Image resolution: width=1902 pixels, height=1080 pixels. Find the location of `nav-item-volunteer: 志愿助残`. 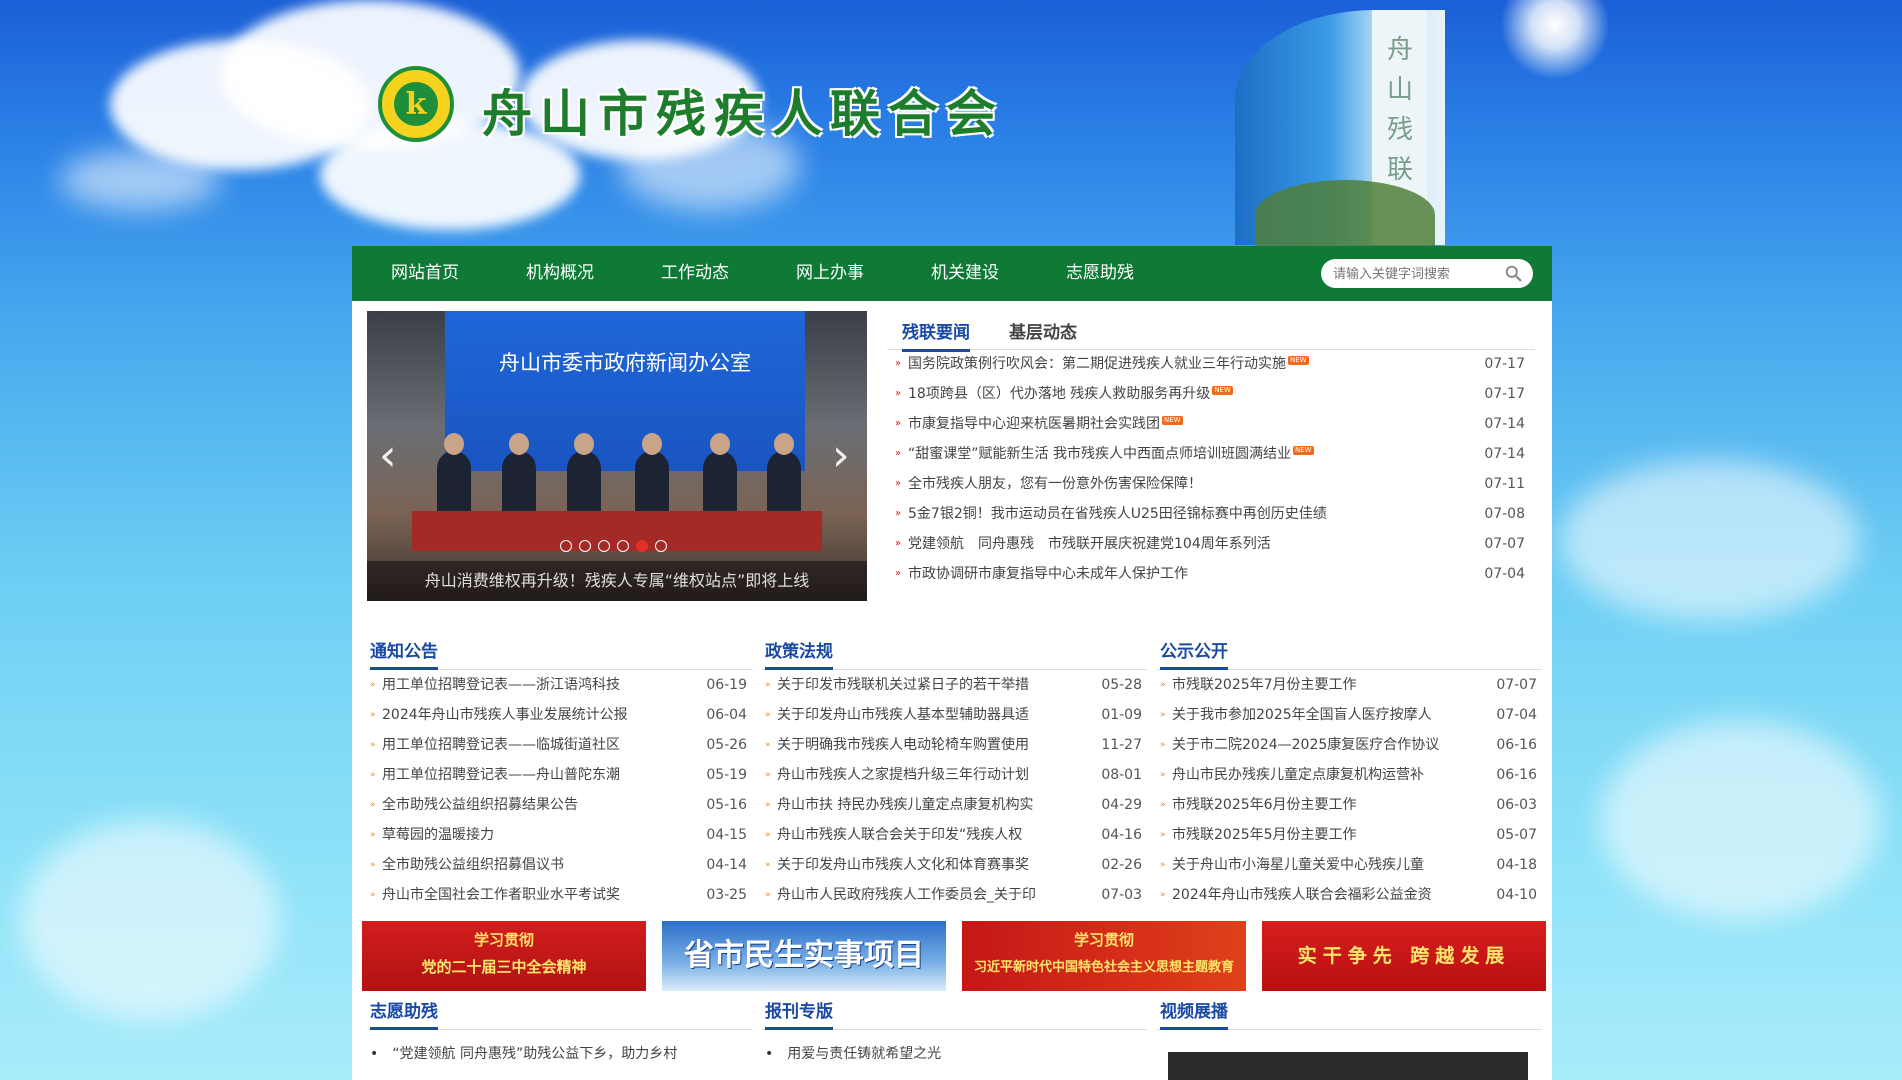

nav-item-volunteer: 志愿助残 is located at coordinates (1100, 273).